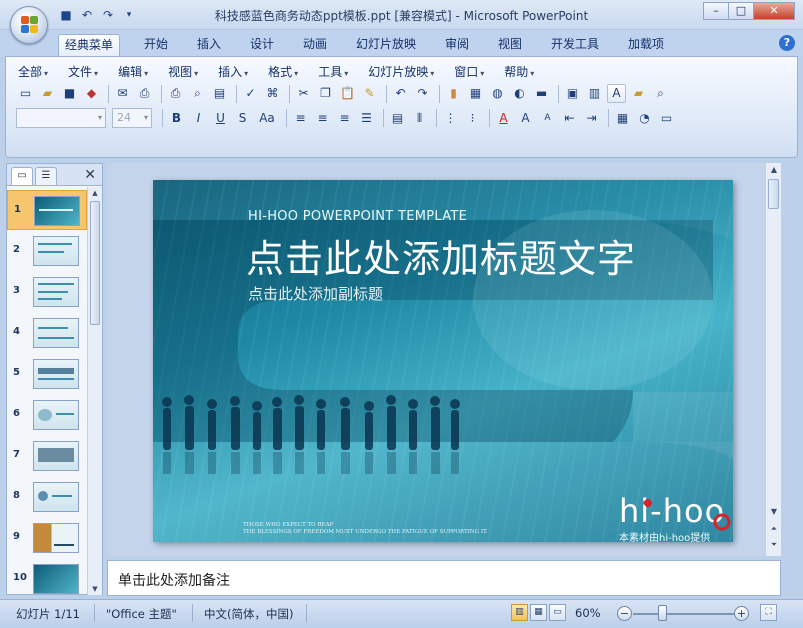 The height and width of the screenshot is (628, 803). I want to click on shapes-icon: ◔, so click(644, 118).